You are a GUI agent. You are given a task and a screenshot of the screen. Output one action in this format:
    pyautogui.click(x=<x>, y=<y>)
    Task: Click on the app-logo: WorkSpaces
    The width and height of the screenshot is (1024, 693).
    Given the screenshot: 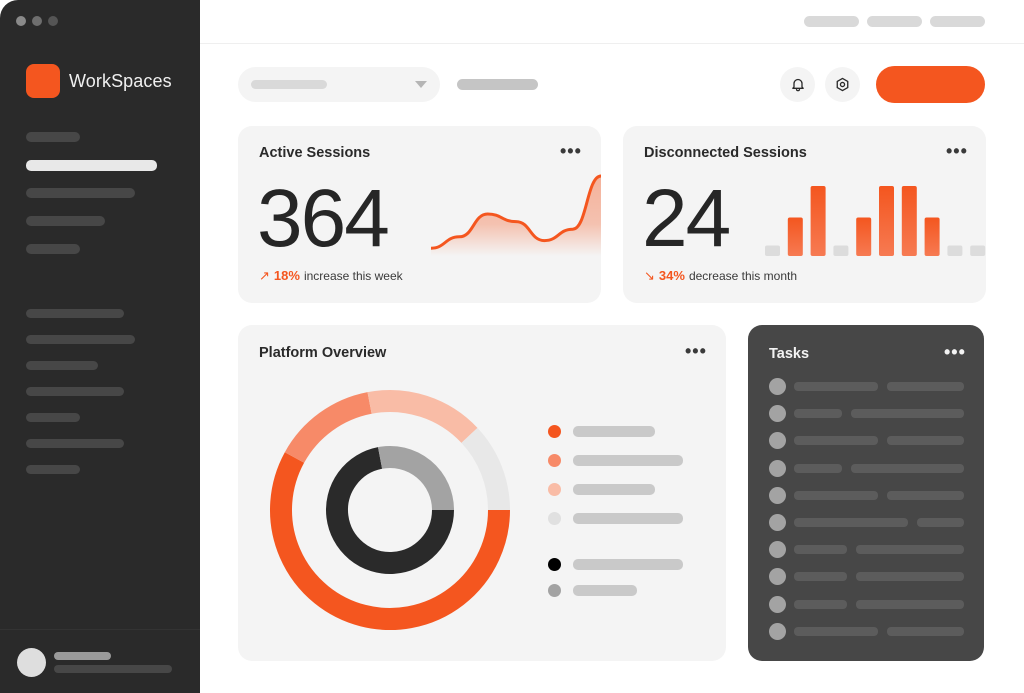 What is the action you would take?
    pyautogui.click(x=99, y=81)
    